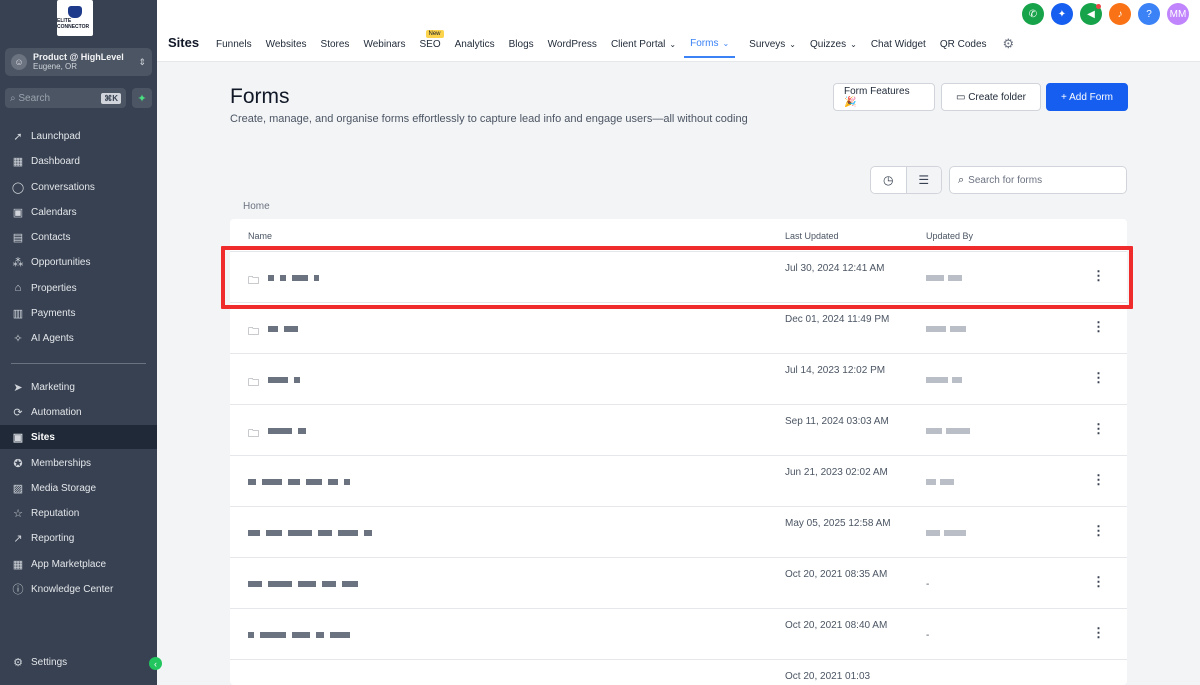 Image resolution: width=1200 pixels, height=685 pixels. What do you see at coordinates (78, 161) in the screenshot?
I see `sidebar-item-dashboard: ▦ Dashboard` at bounding box center [78, 161].